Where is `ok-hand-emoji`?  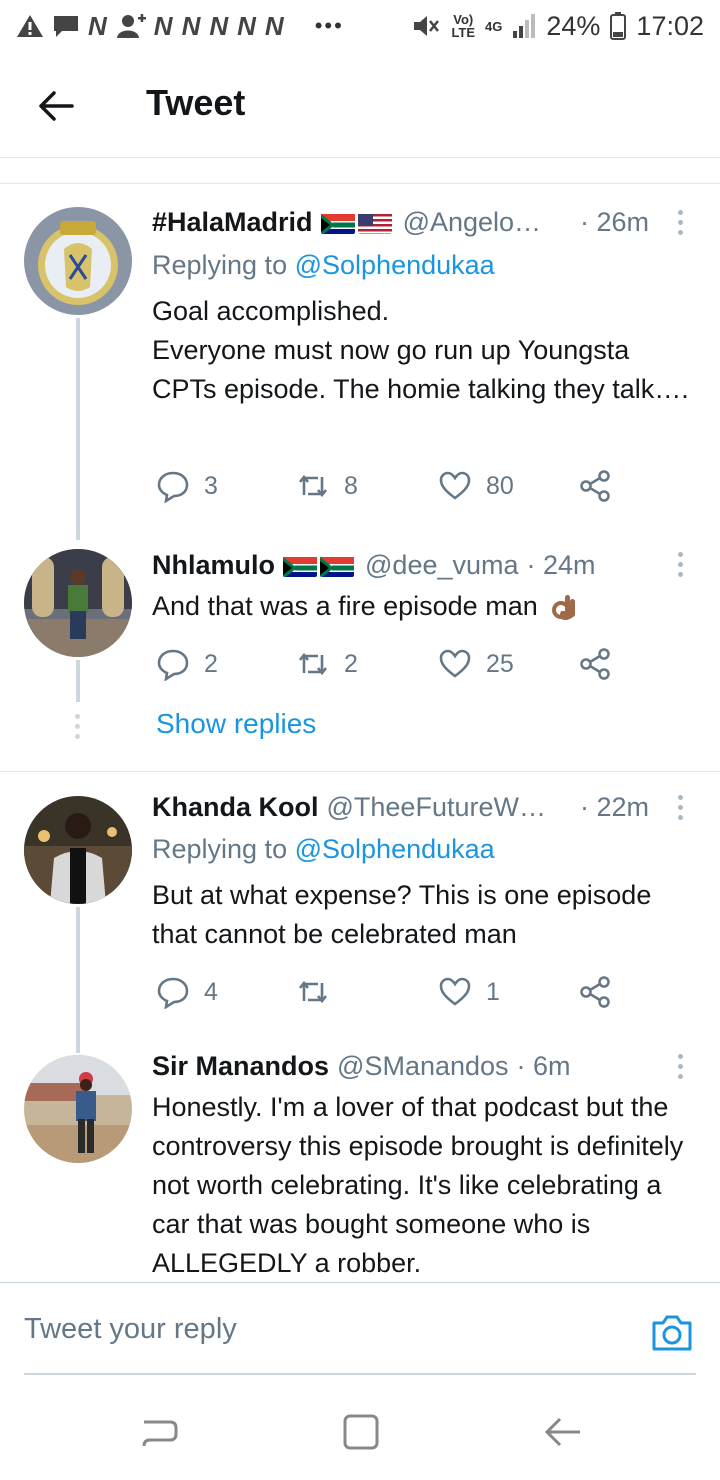 ok-hand-emoji is located at coordinates (564, 608).